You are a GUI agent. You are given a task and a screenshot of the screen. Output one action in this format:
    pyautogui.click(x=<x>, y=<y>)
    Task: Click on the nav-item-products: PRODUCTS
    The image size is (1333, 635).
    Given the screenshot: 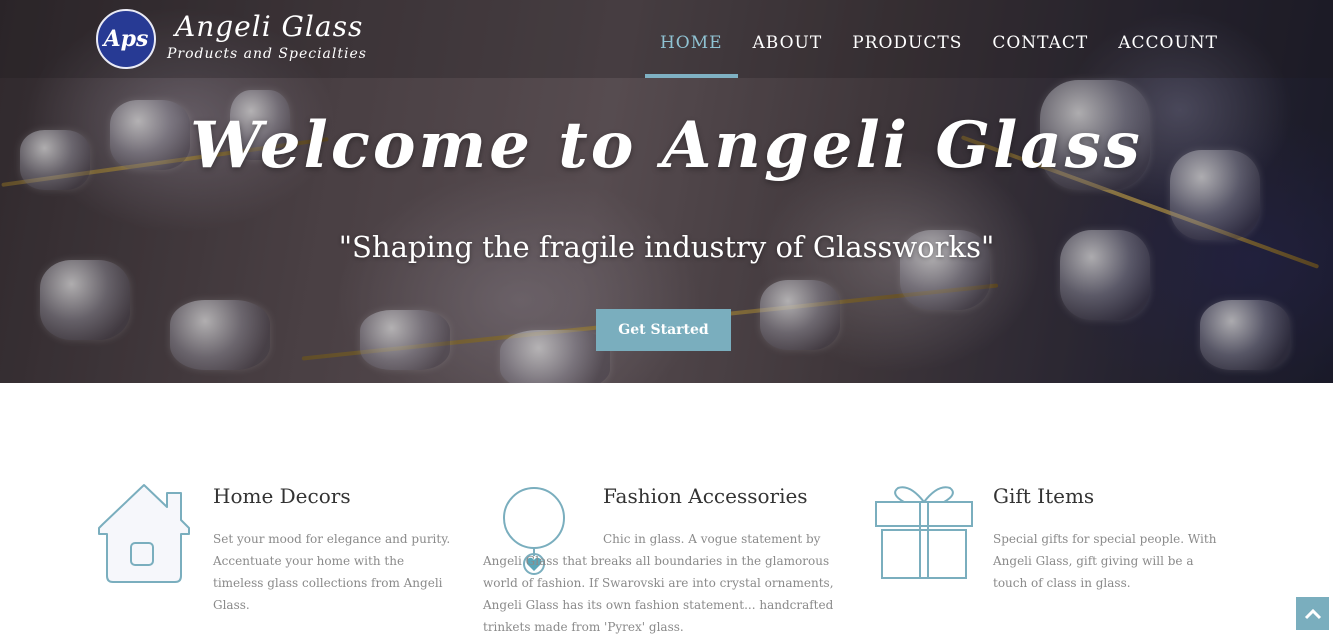 What is the action you would take?
    pyautogui.click(x=907, y=39)
    